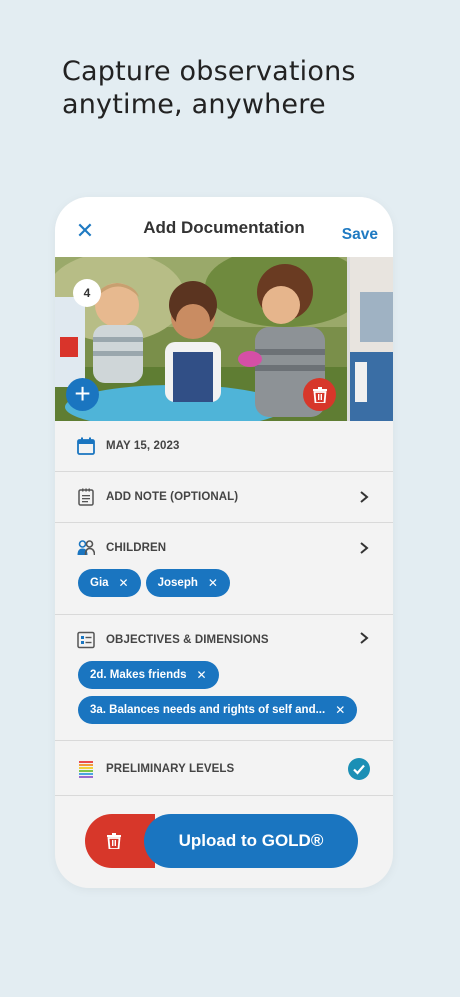 The width and height of the screenshot is (460, 997). What do you see at coordinates (224, 339) in the screenshot?
I see `photo-carousel: 4 +` at bounding box center [224, 339].